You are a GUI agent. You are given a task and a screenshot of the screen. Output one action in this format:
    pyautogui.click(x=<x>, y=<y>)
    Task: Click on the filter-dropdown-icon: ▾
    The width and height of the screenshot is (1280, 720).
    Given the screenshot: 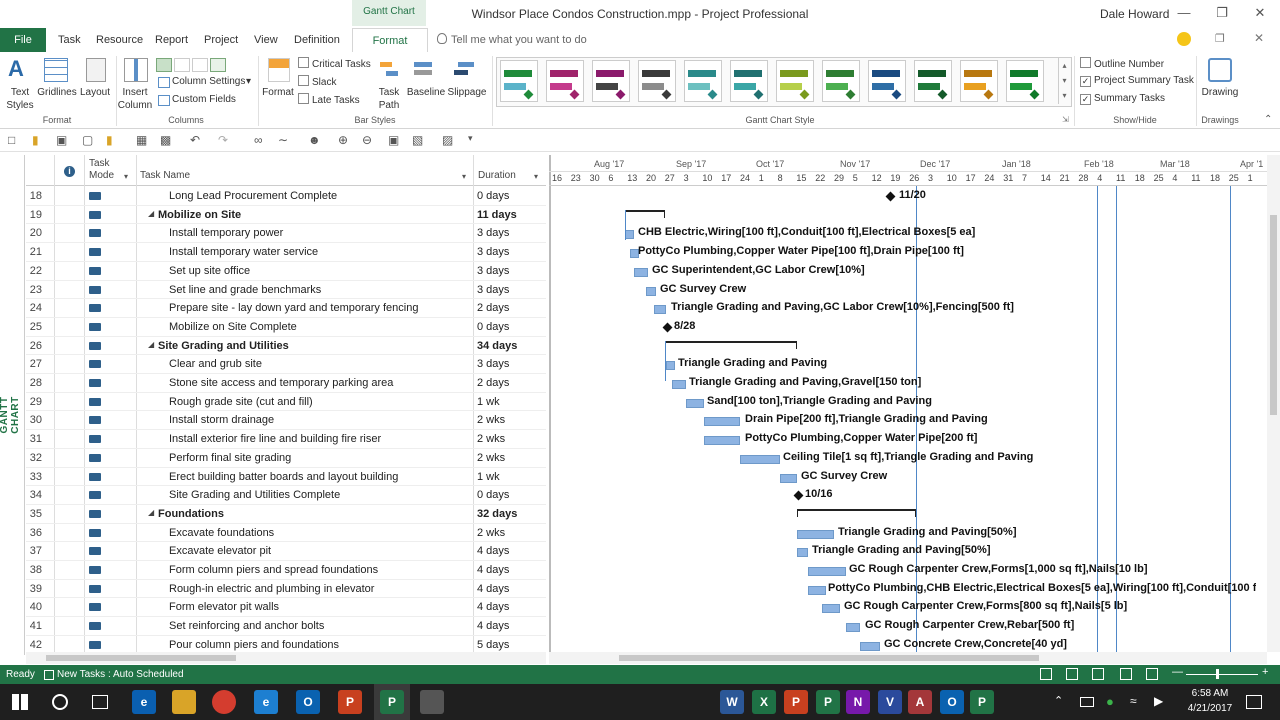 What is the action you would take?
    pyautogui.click(x=464, y=176)
    